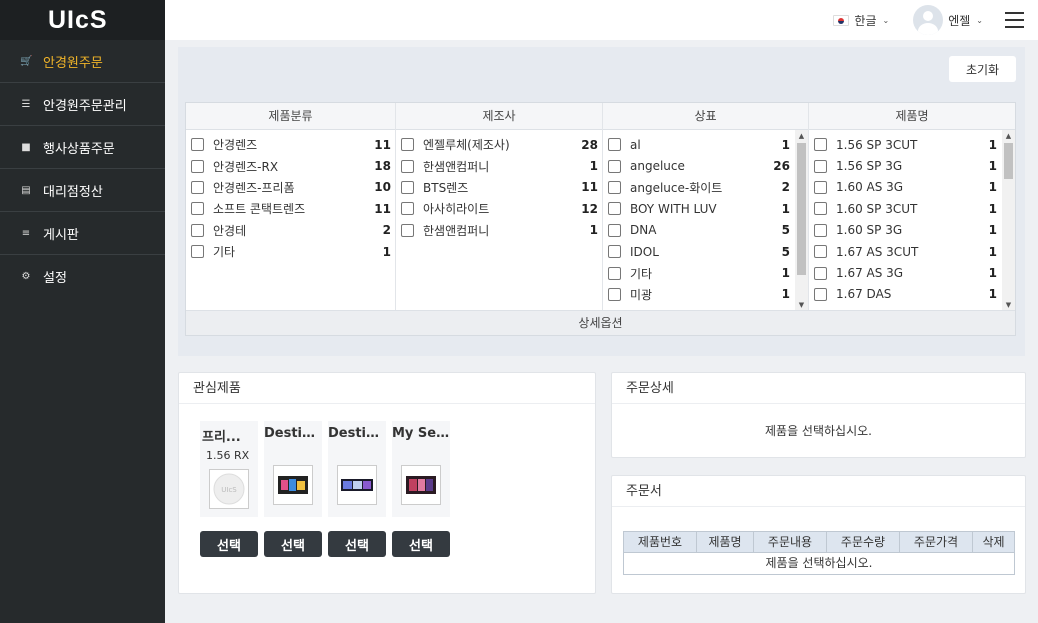 Image resolution: width=1038 pixels, height=623 pixels. Describe the element at coordinates (982, 69) in the screenshot. I see `reset-button: 초기화` at that location.